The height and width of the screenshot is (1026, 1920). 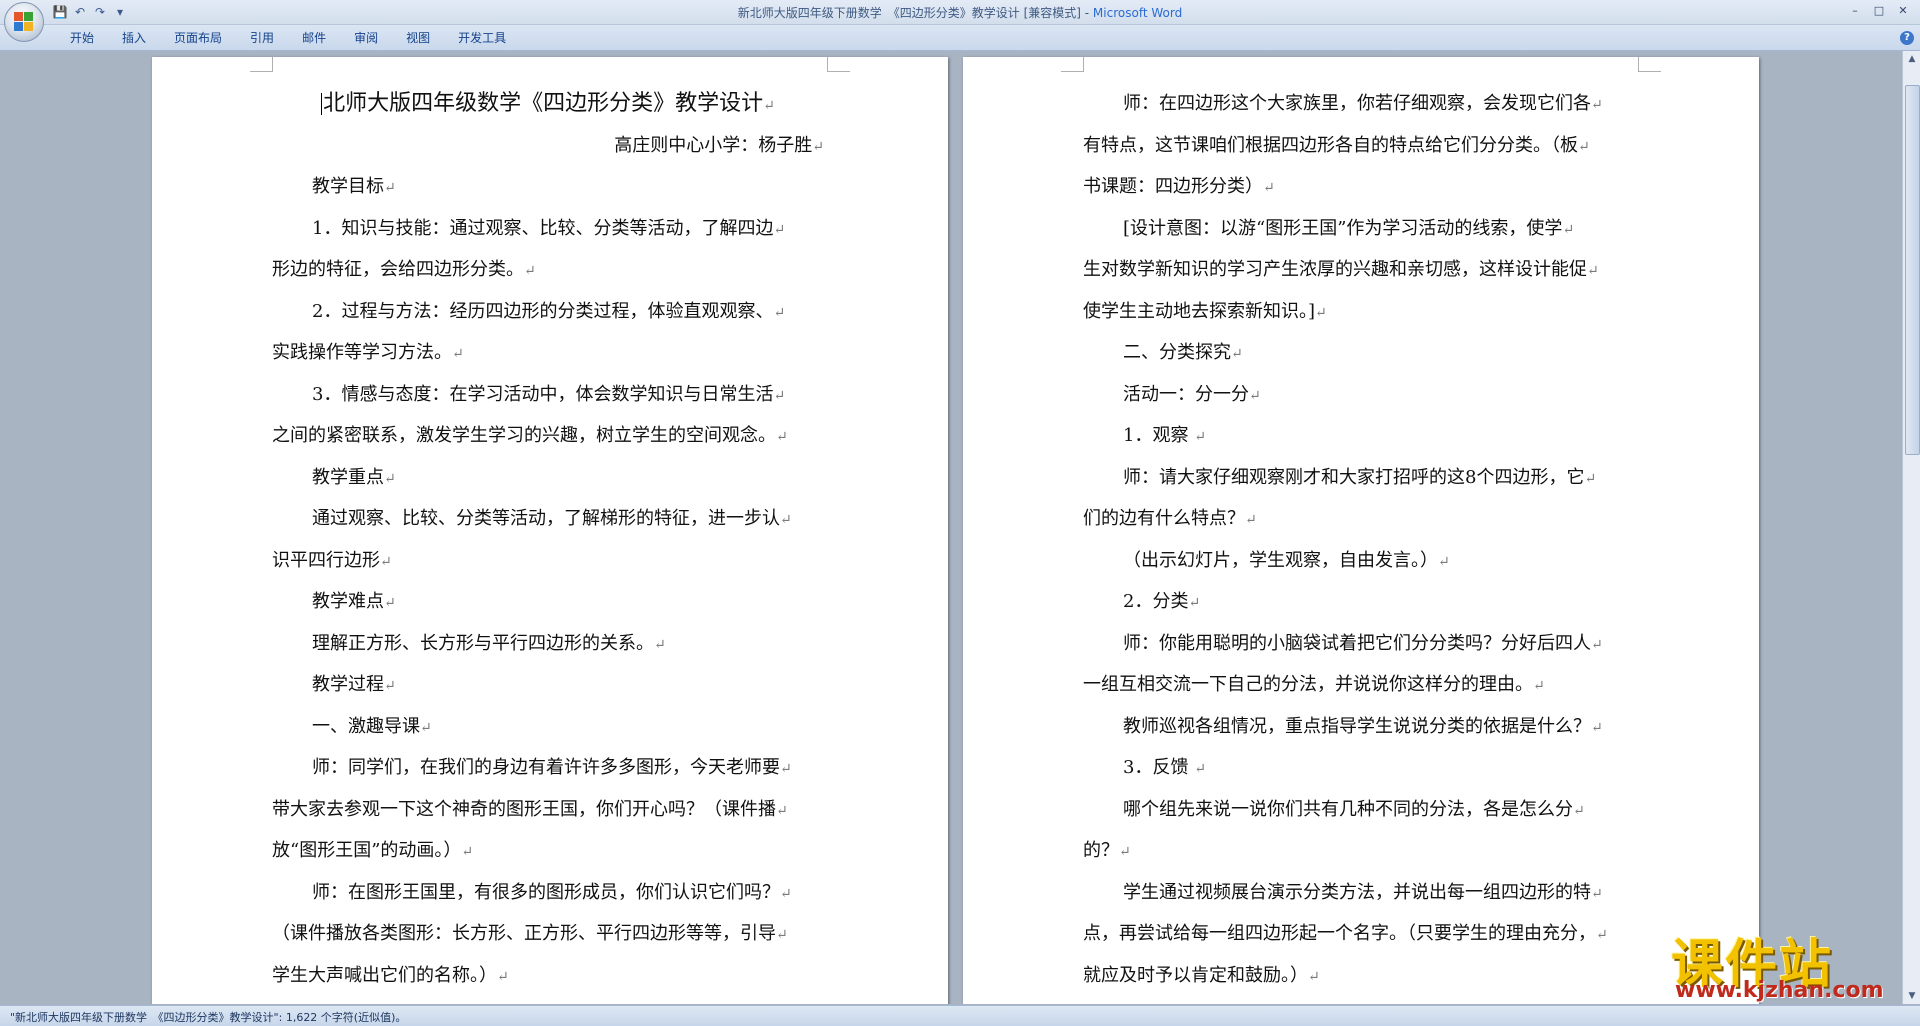 What do you see at coordinates (1199, 311) in the screenshot?
I see `line-text: 使学生主动地去探索新知识。]` at bounding box center [1199, 311].